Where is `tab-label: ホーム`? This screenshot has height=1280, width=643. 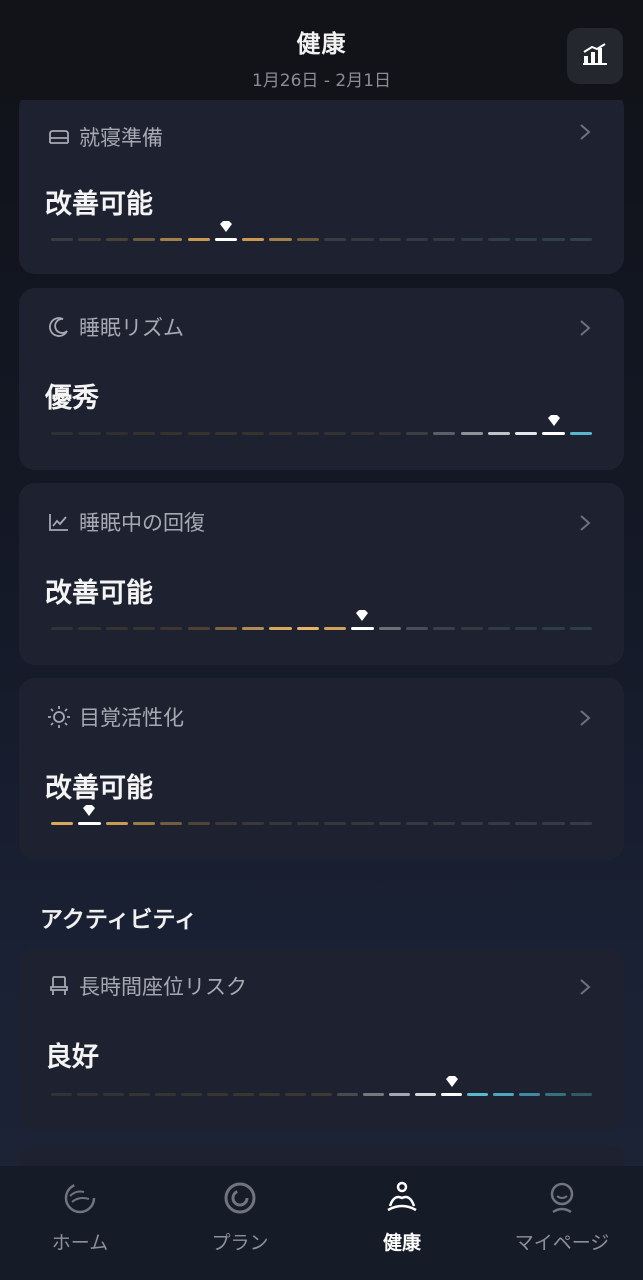
tab-label: ホーム is located at coordinates (80, 1243).